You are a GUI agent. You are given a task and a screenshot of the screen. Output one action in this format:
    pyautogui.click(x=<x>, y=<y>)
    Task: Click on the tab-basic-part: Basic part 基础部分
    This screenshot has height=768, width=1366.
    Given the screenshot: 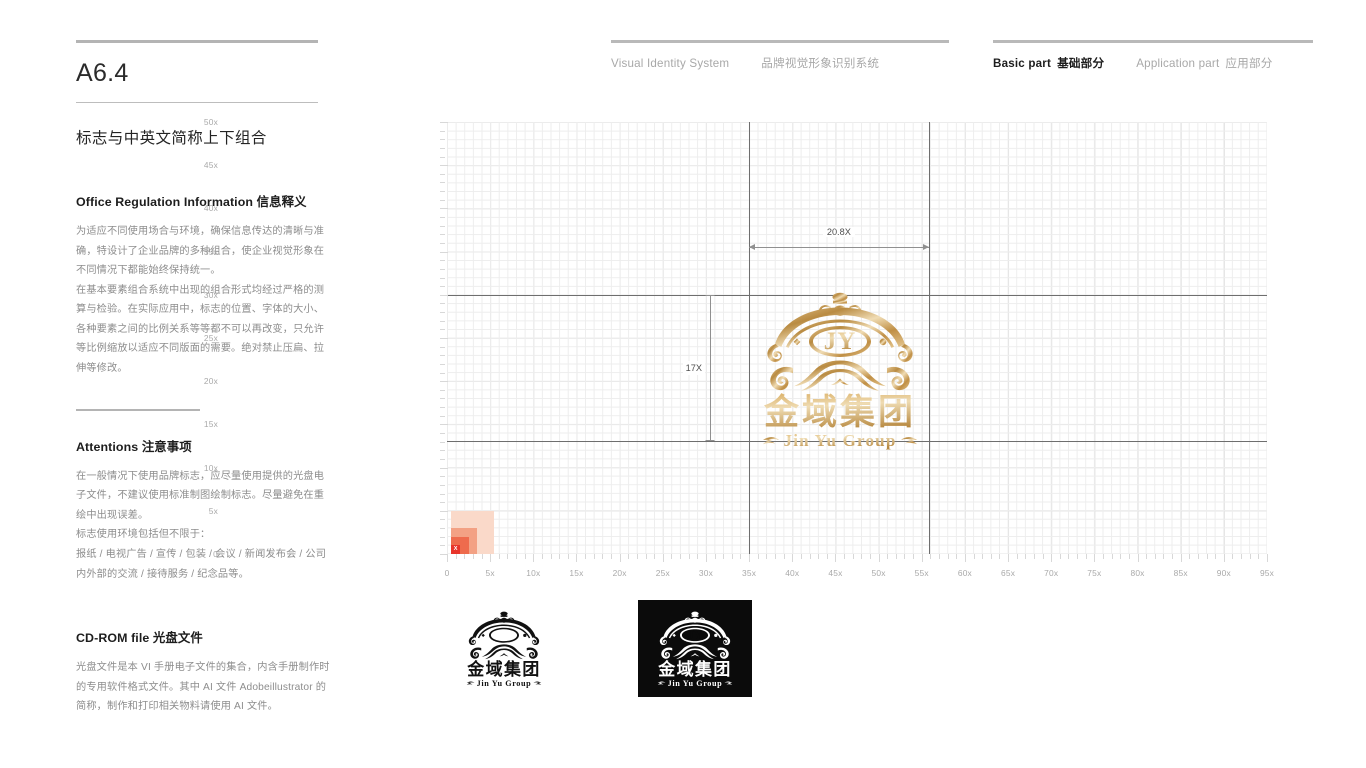 What is the action you would take?
    pyautogui.click(x=1048, y=63)
    